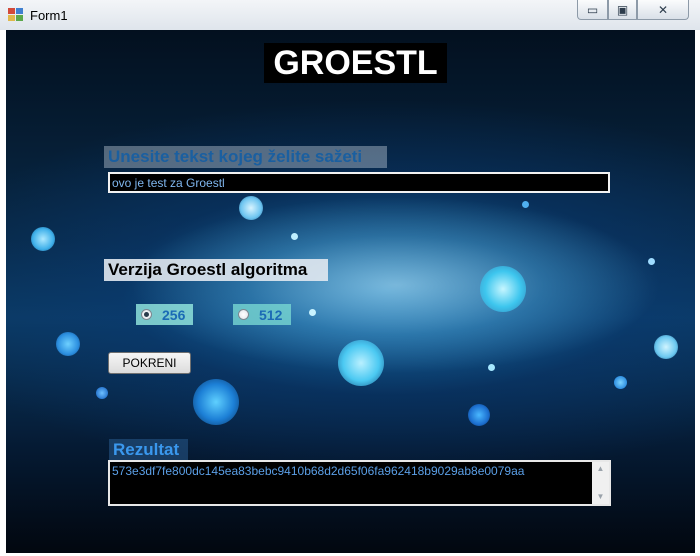  I want to click on radio-256: 256, so click(164, 314).